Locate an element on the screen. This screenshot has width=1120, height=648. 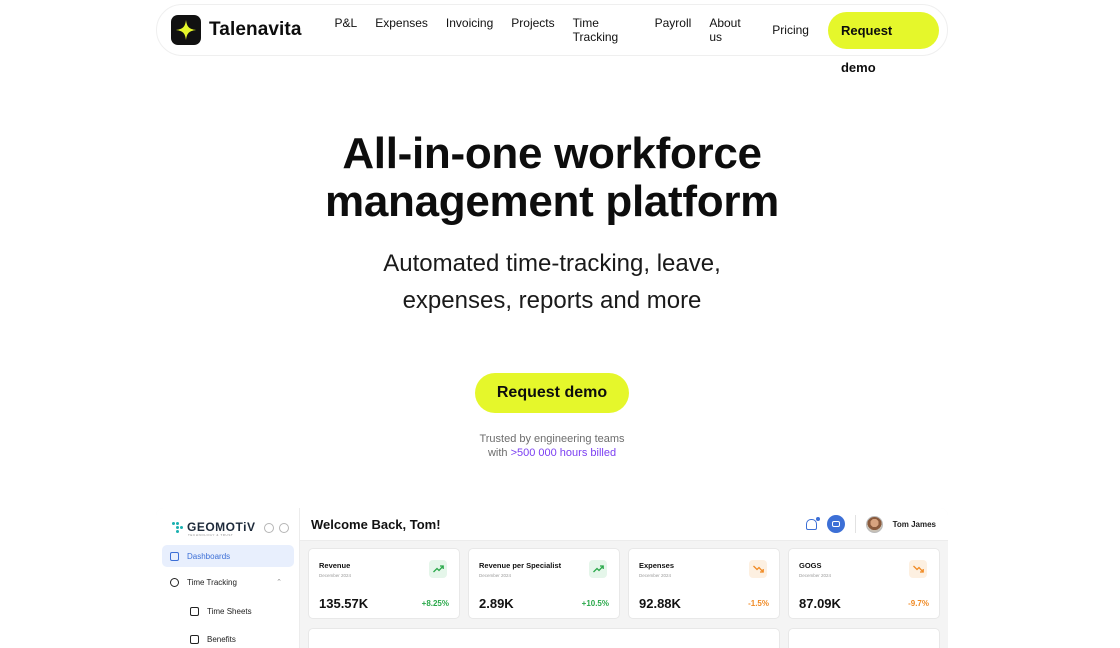
header-divider is located at coordinates (855, 524).